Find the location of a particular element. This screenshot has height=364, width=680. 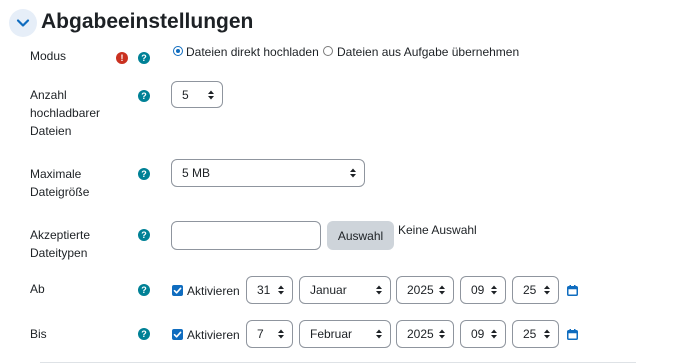

max-size-select: 5 MB is located at coordinates (268, 173).